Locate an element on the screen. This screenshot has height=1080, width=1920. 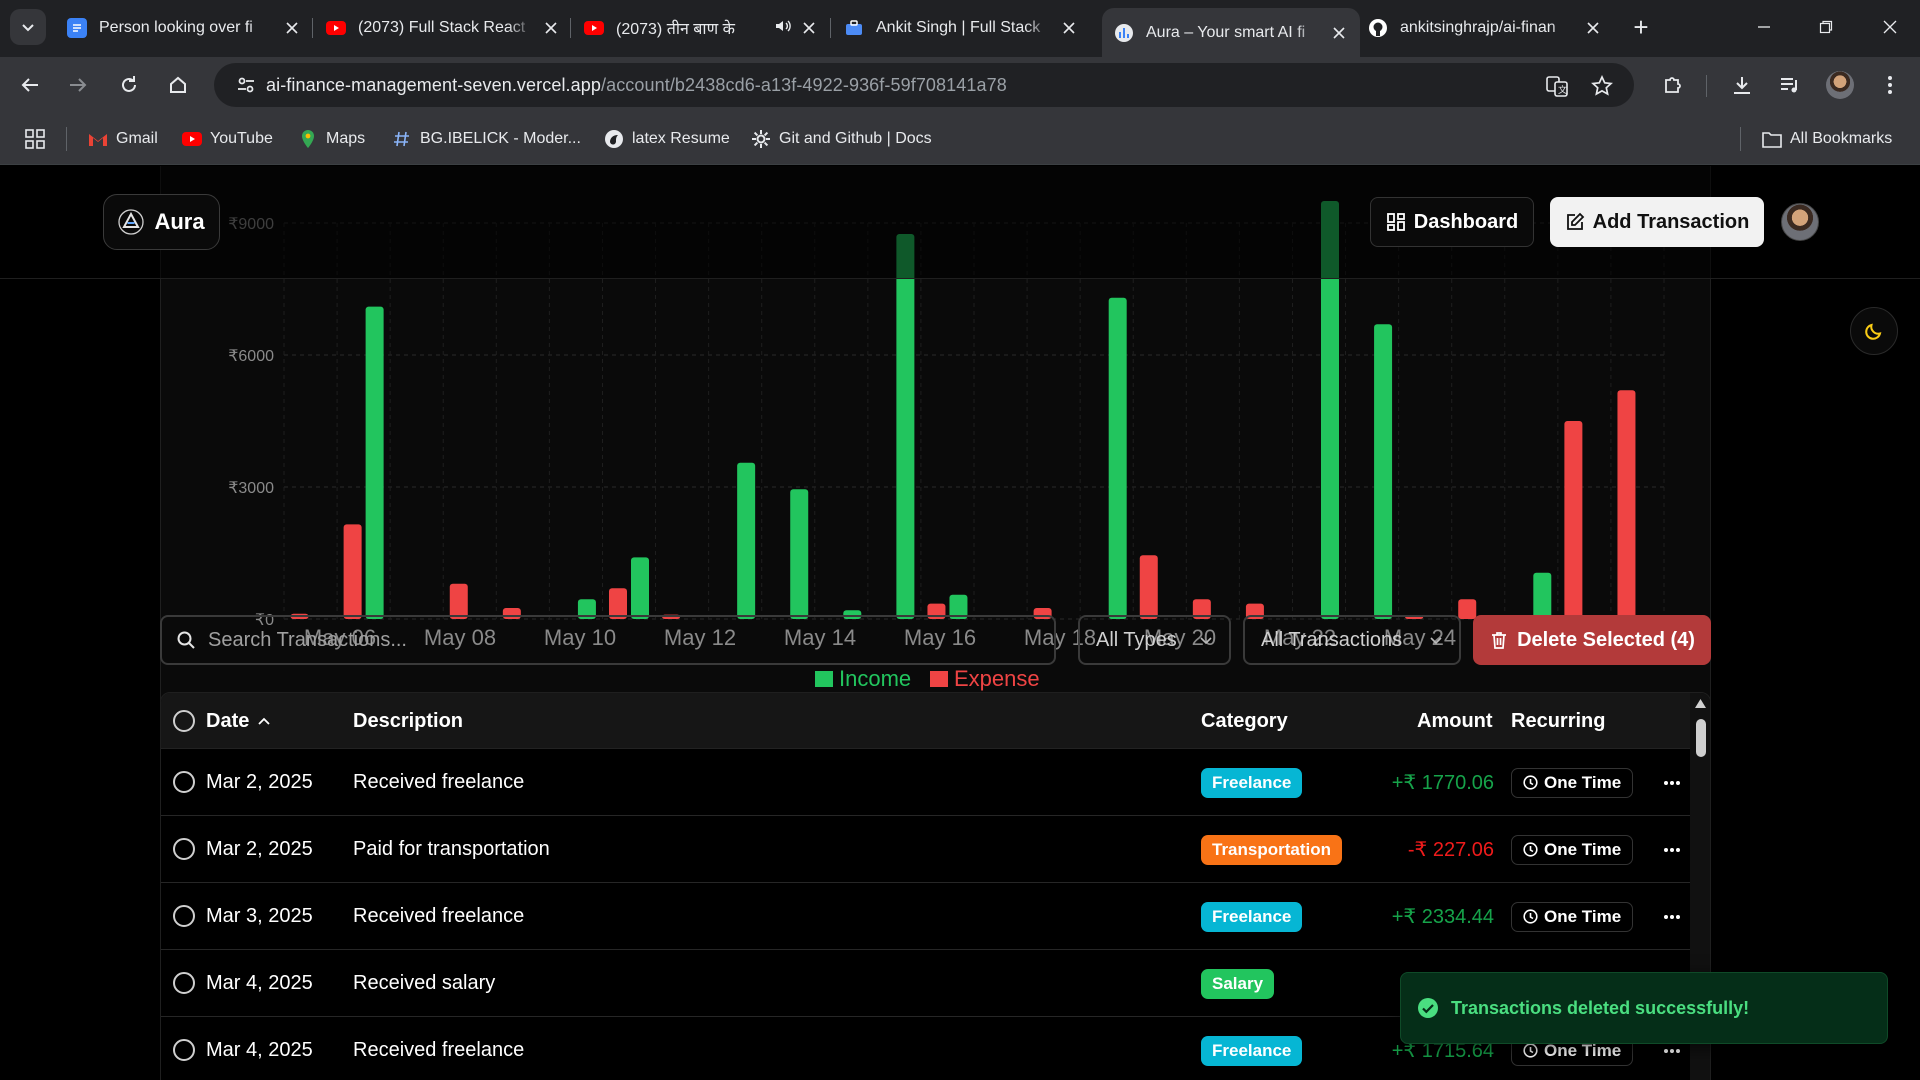
bookmark-item: latex Resume is located at coordinates (667, 139).